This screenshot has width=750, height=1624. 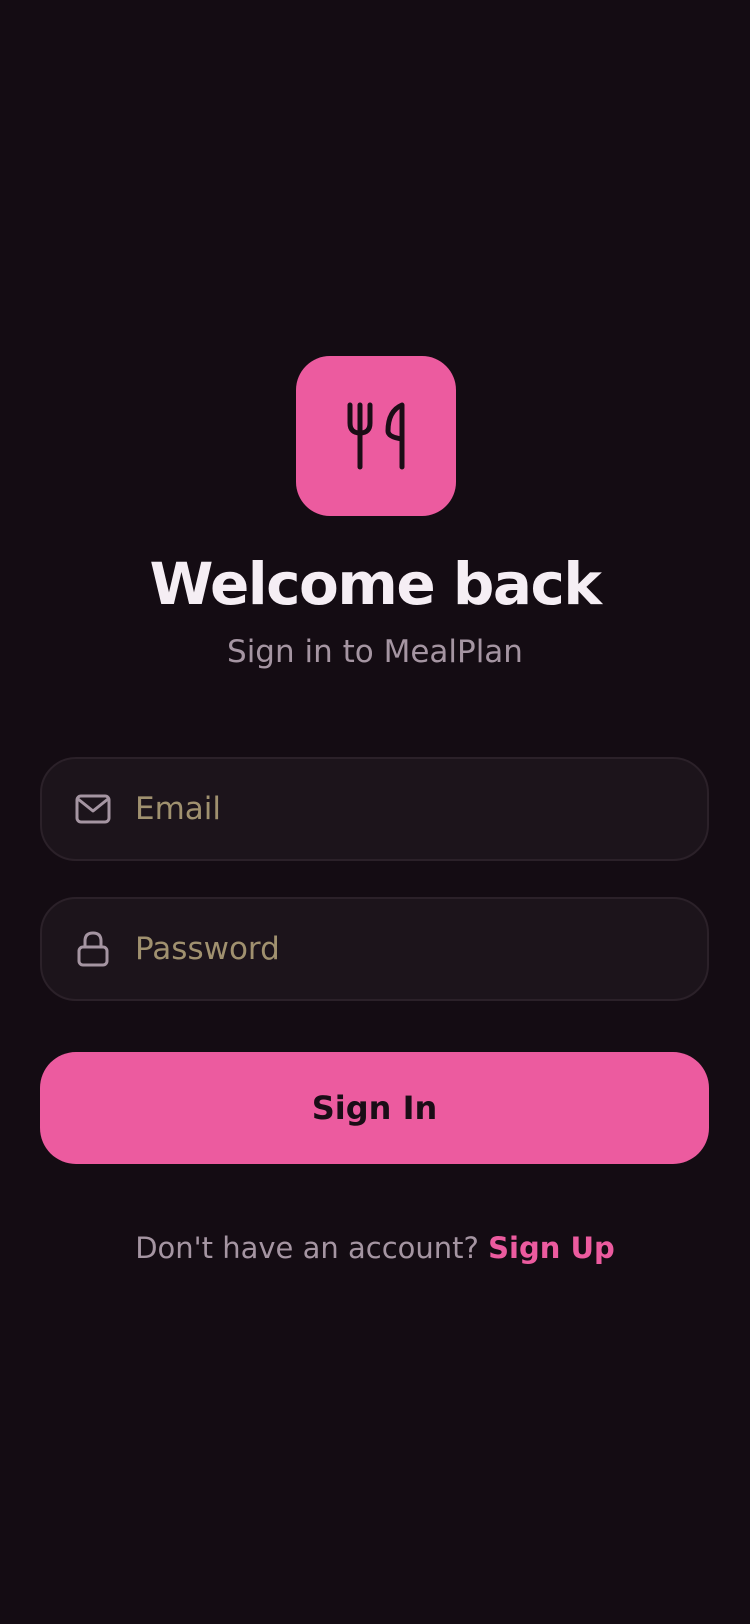 I want to click on email-input, so click(x=421, y=809).